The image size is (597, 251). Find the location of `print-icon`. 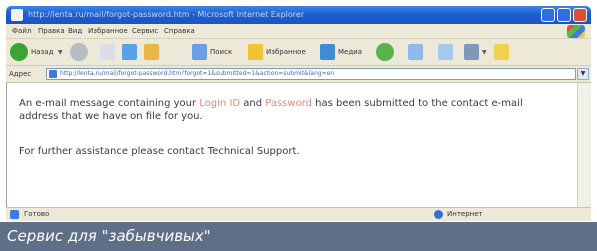

print-icon is located at coordinates (445, 52).